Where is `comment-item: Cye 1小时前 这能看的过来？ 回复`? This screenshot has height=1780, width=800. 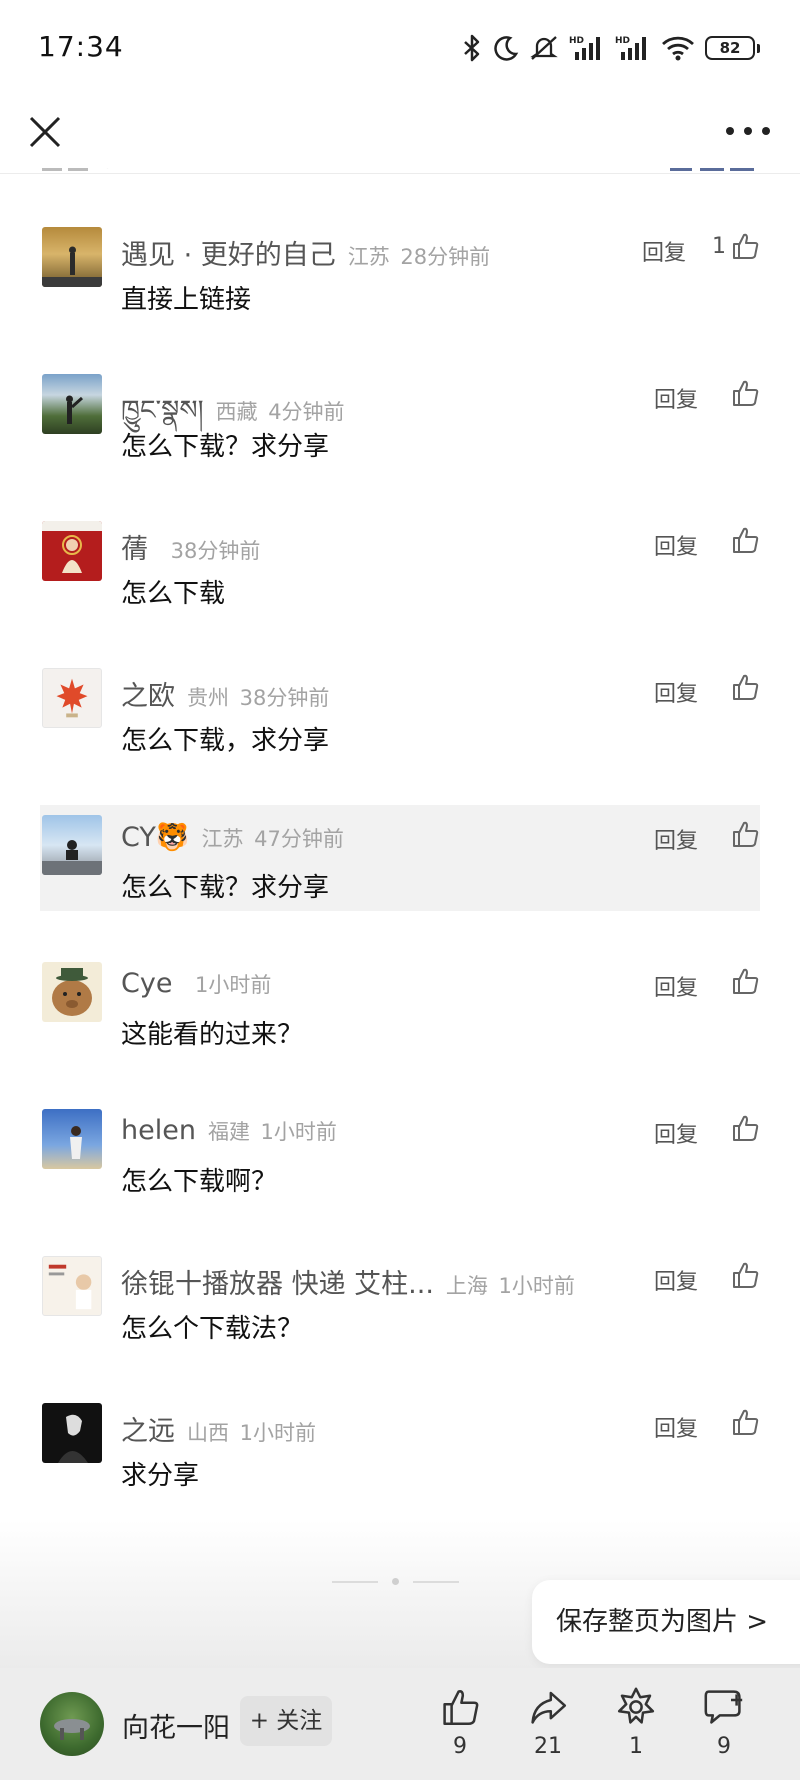 comment-item: Cye 1小时前 这能看的过来？ 回复 is located at coordinates (400, 1014).